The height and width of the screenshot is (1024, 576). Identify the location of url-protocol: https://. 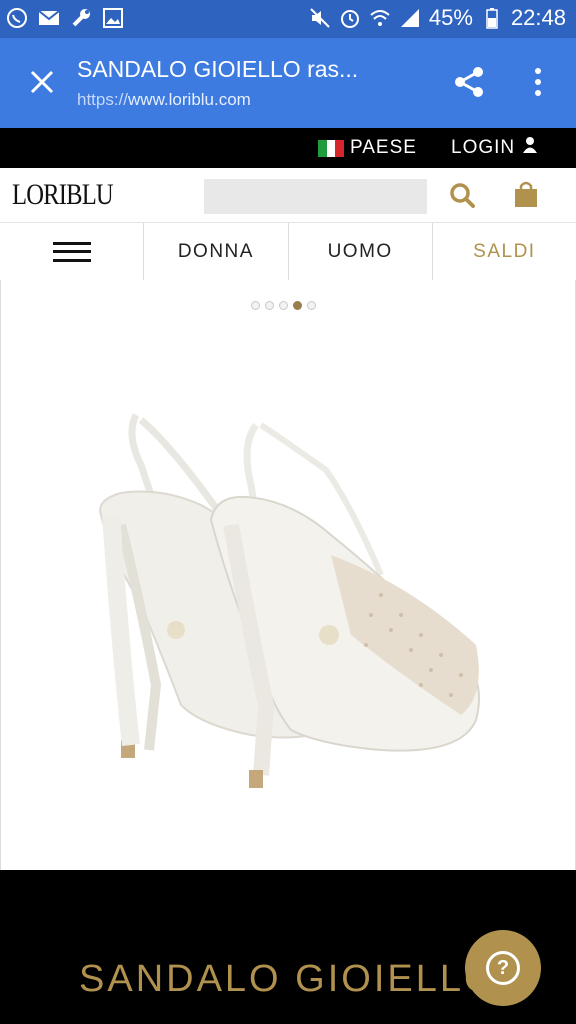
(103, 99).